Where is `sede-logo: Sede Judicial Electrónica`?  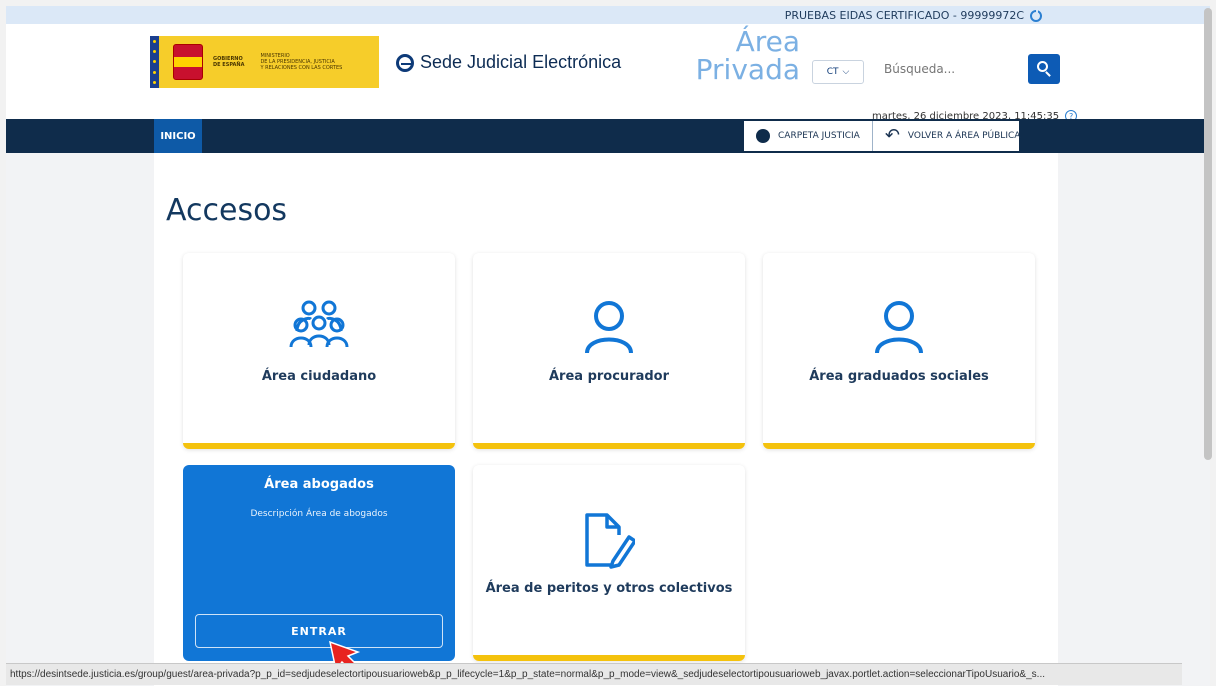
sede-logo: Sede Judicial Electrónica is located at coordinates (508, 62).